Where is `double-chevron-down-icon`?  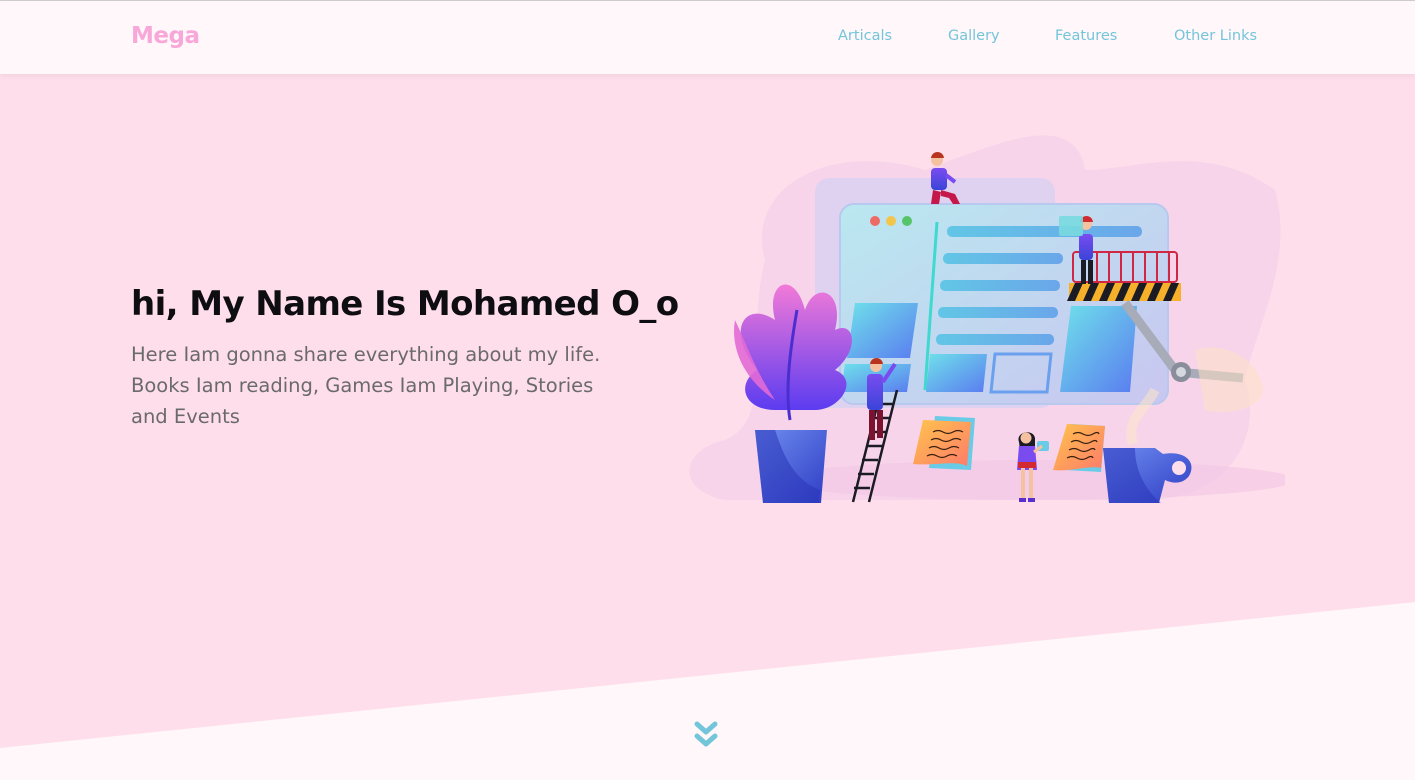 double-chevron-down-icon is located at coordinates (706, 734).